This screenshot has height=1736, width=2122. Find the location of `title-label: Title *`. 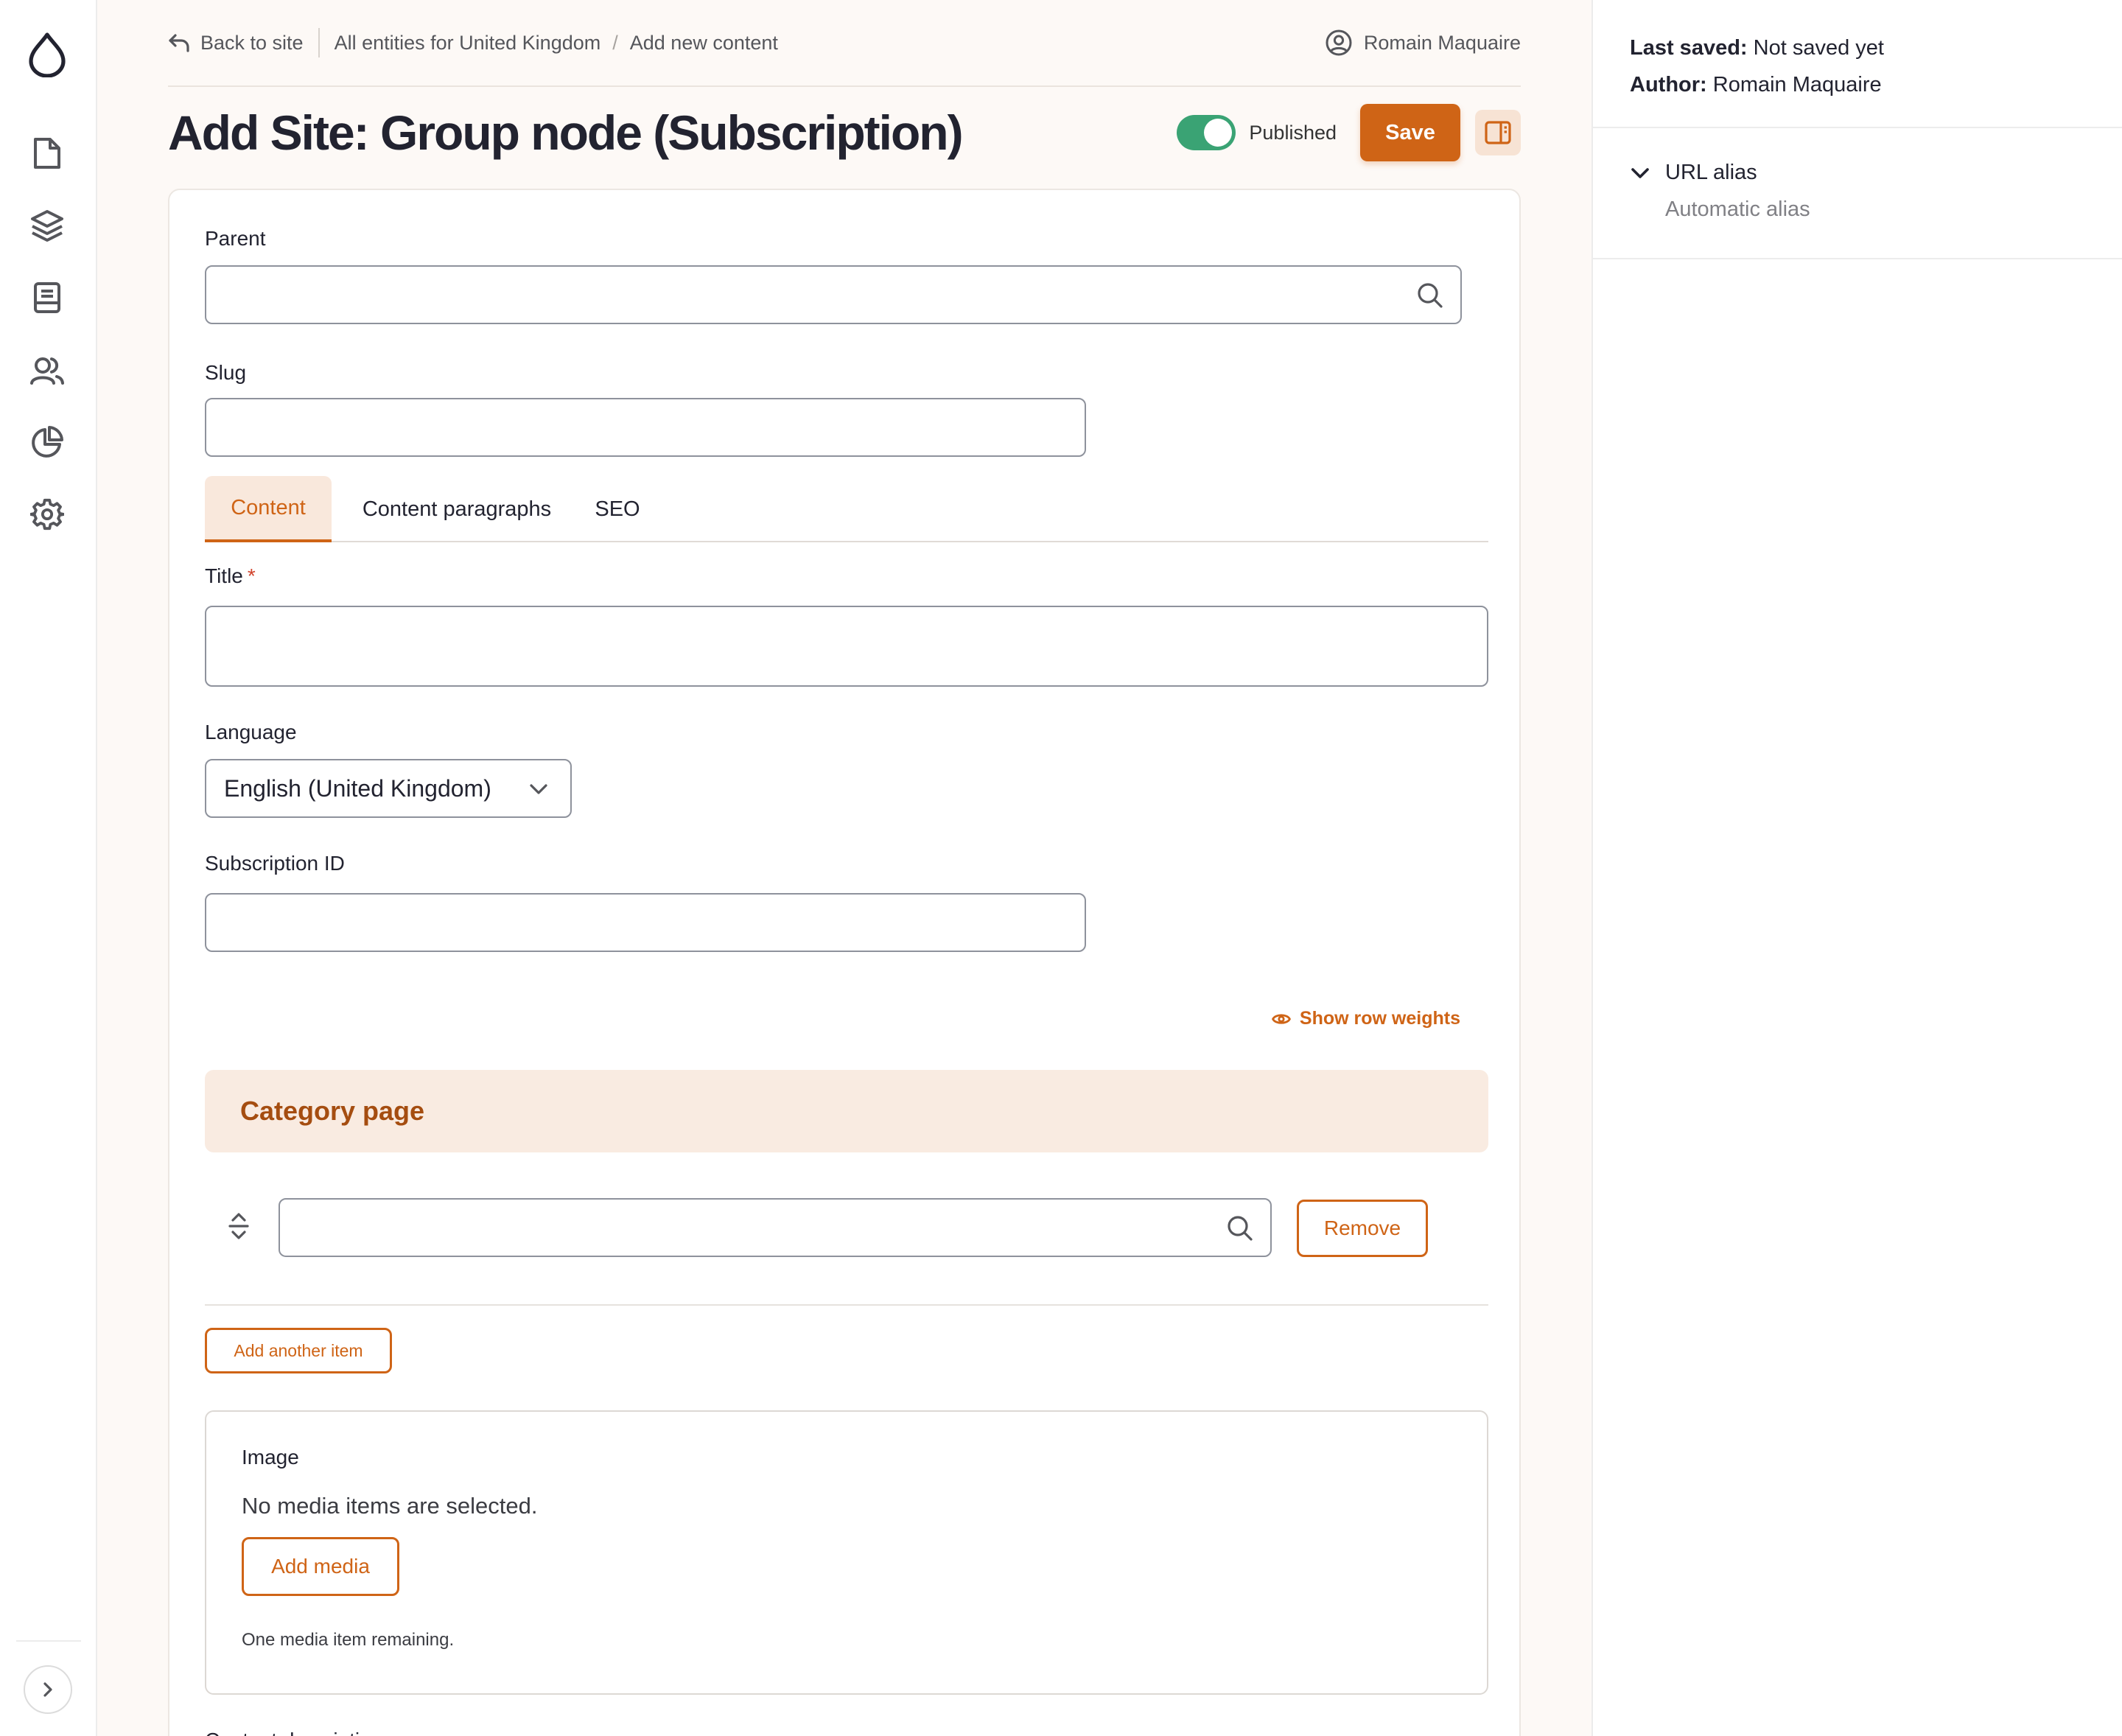

title-label: Title * is located at coordinates (230, 576).